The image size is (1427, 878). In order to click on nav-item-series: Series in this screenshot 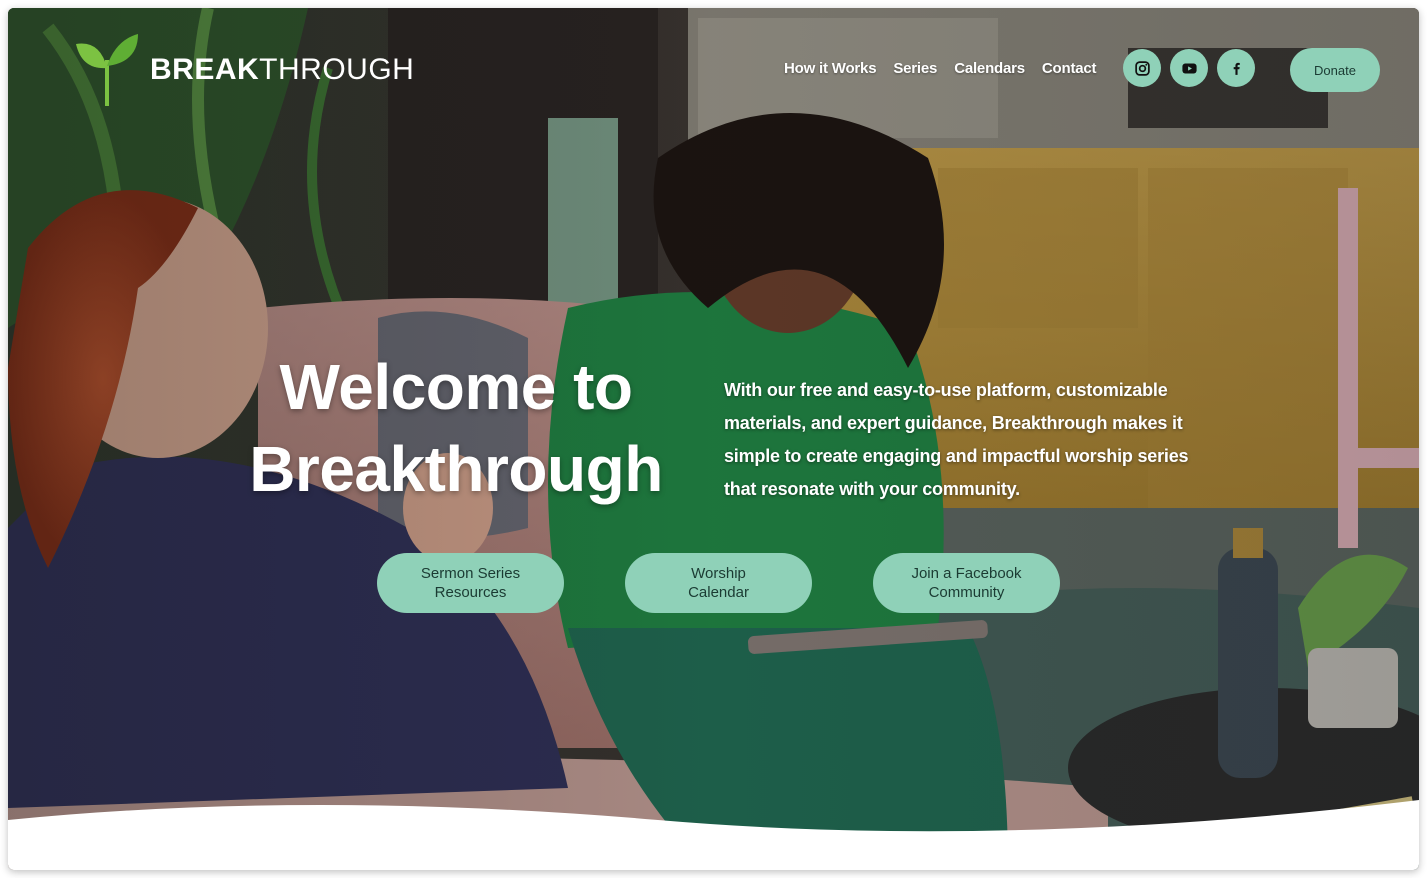, I will do `click(915, 68)`.